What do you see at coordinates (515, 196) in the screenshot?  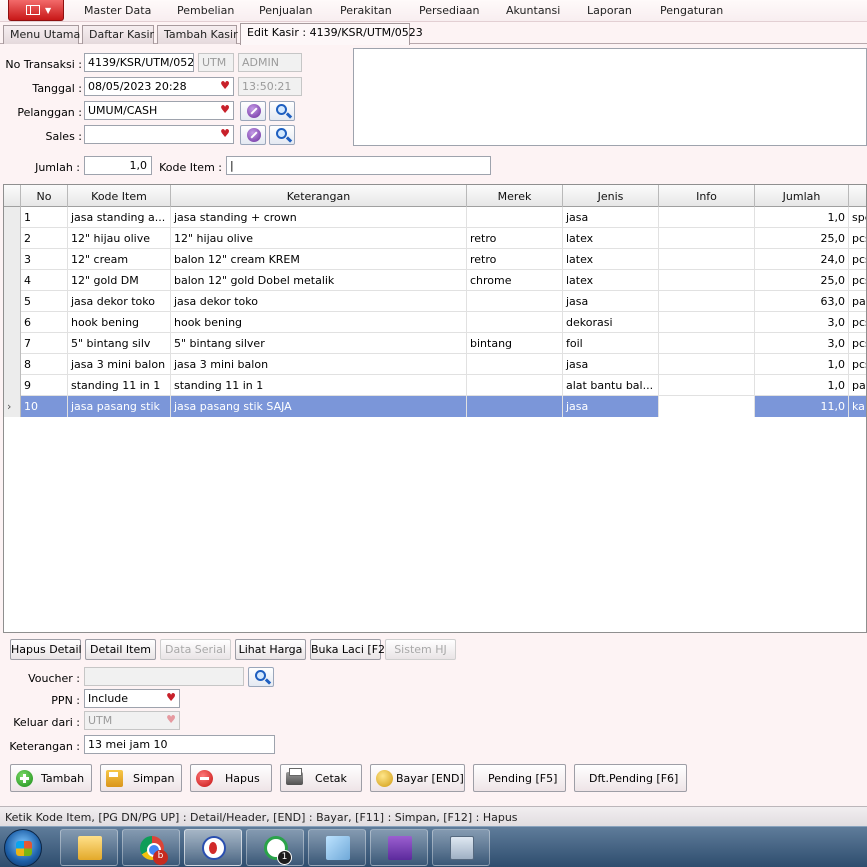 I see `column-header-merek: Merek` at bounding box center [515, 196].